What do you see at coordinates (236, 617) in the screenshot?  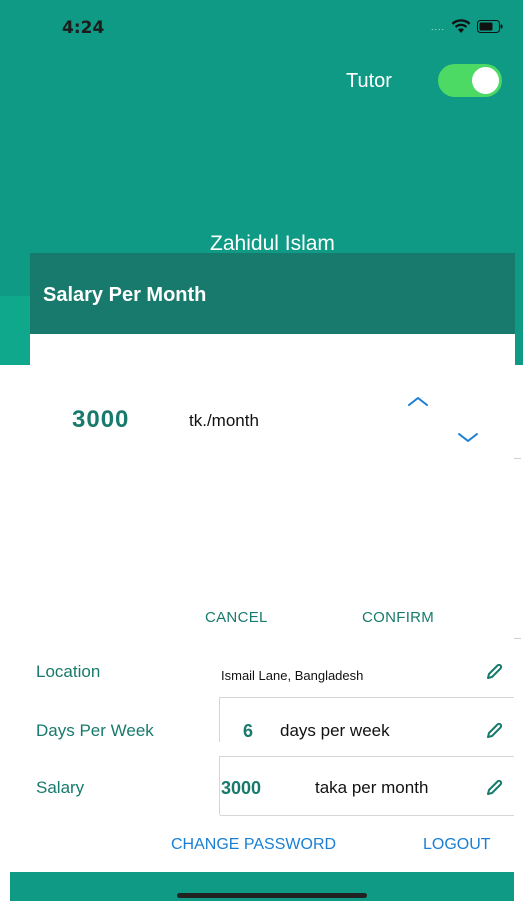 I see `cancel-button: CANCEL` at bounding box center [236, 617].